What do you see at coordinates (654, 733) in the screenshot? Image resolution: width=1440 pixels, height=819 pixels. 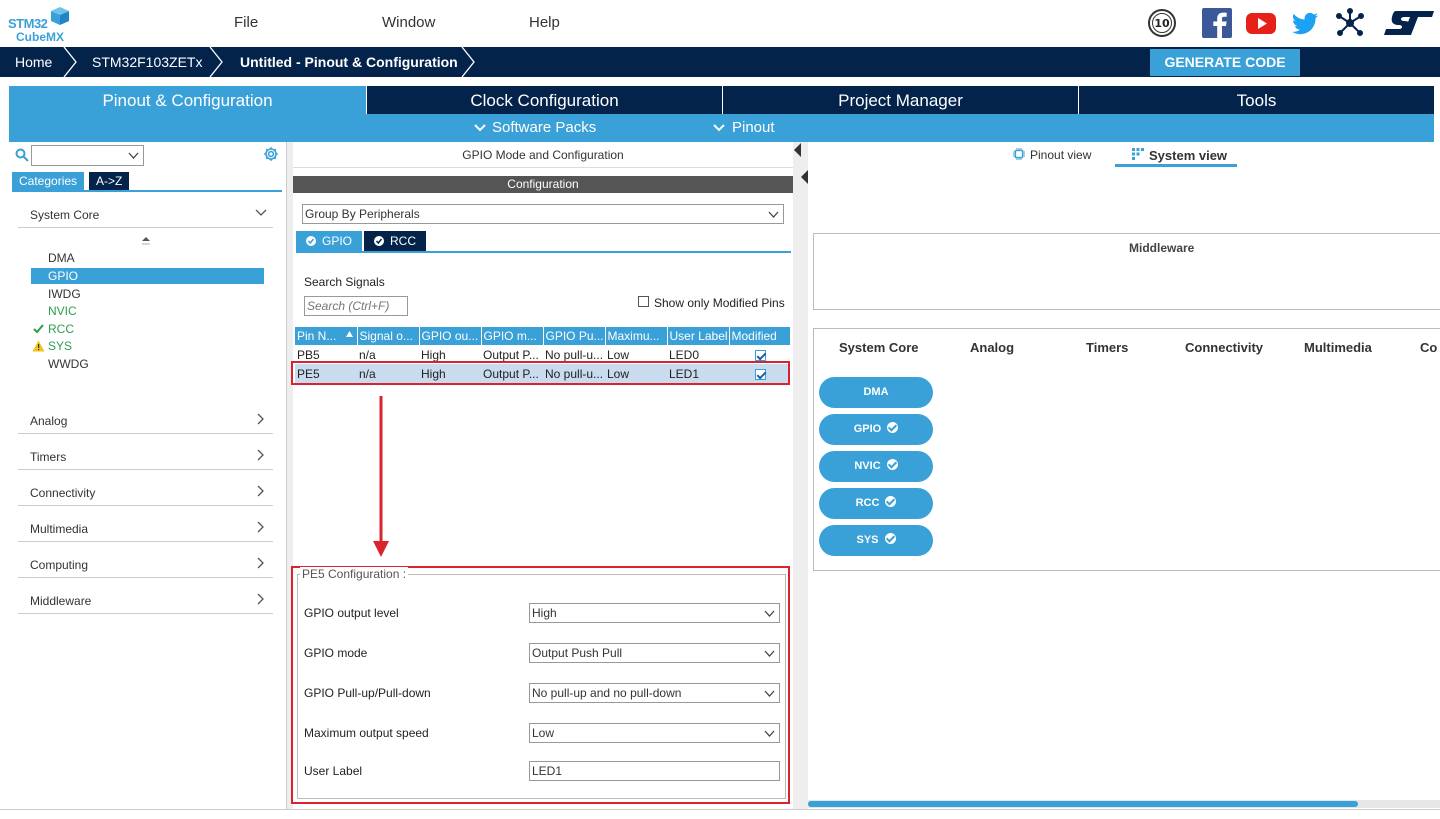 I see `max-output-speed-select: Low` at bounding box center [654, 733].